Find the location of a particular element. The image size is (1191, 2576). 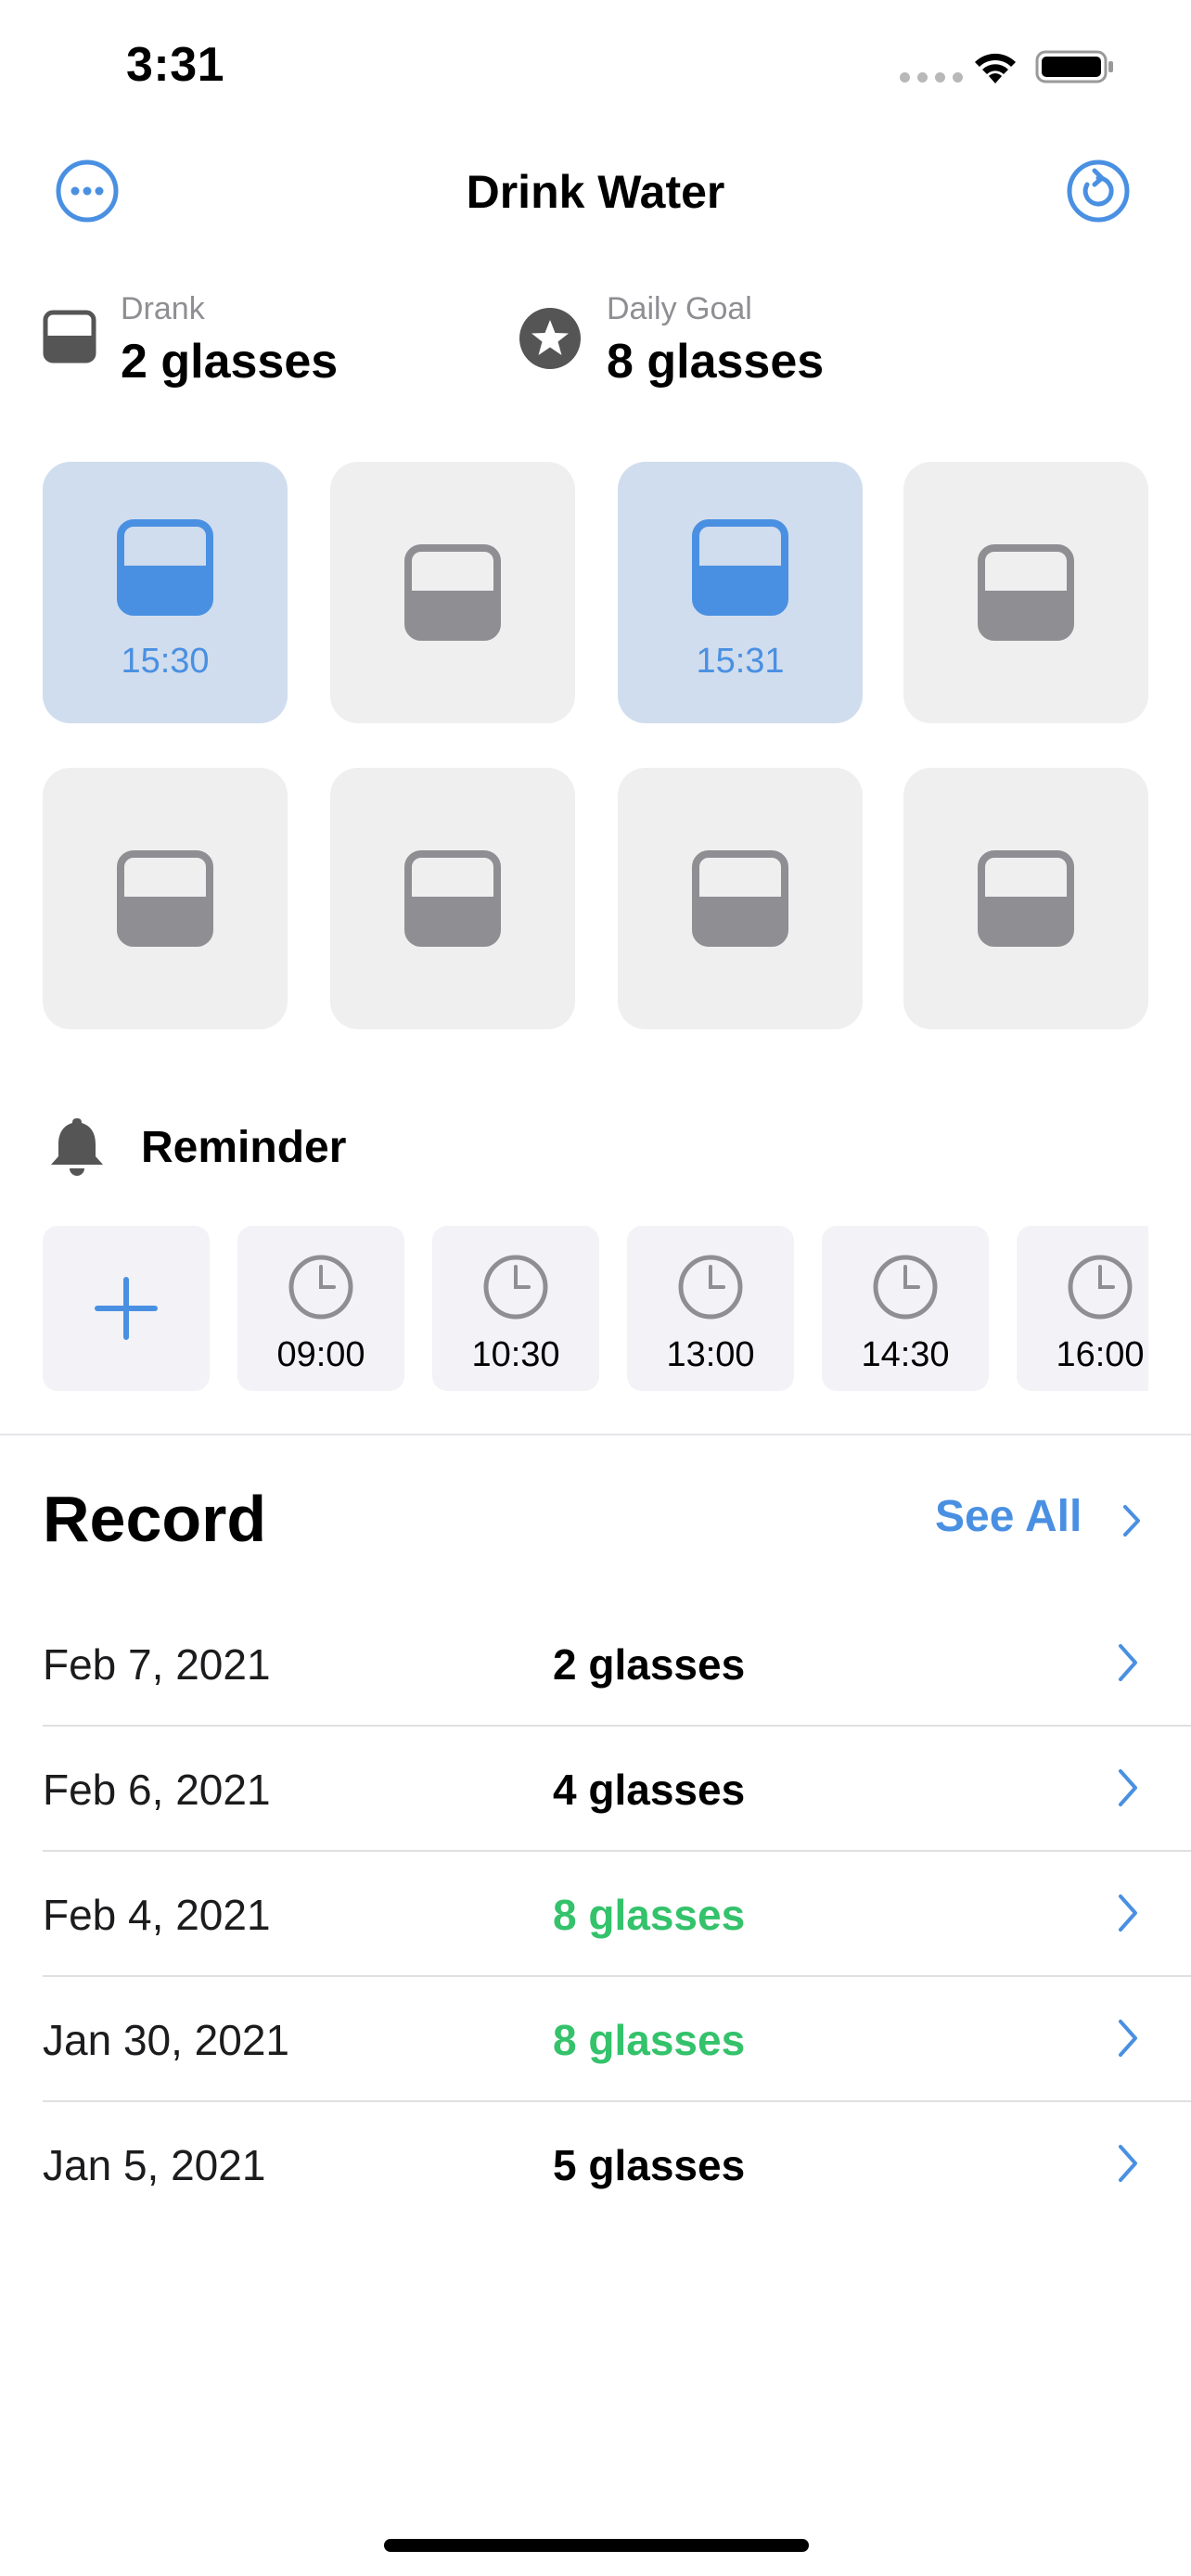

daily-goal-label: Daily Goal is located at coordinates (679, 308).